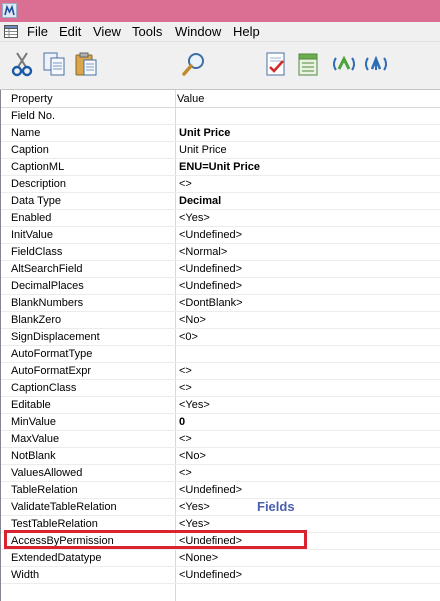 The width and height of the screenshot is (440, 601). What do you see at coordinates (47, 303) in the screenshot?
I see `property-name: BlankNumbers` at bounding box center [47, 303].